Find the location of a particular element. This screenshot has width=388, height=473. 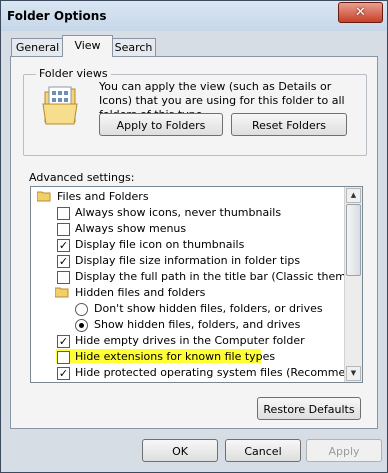

list-item-label: Always show menus is located at coordinates (131, 228).